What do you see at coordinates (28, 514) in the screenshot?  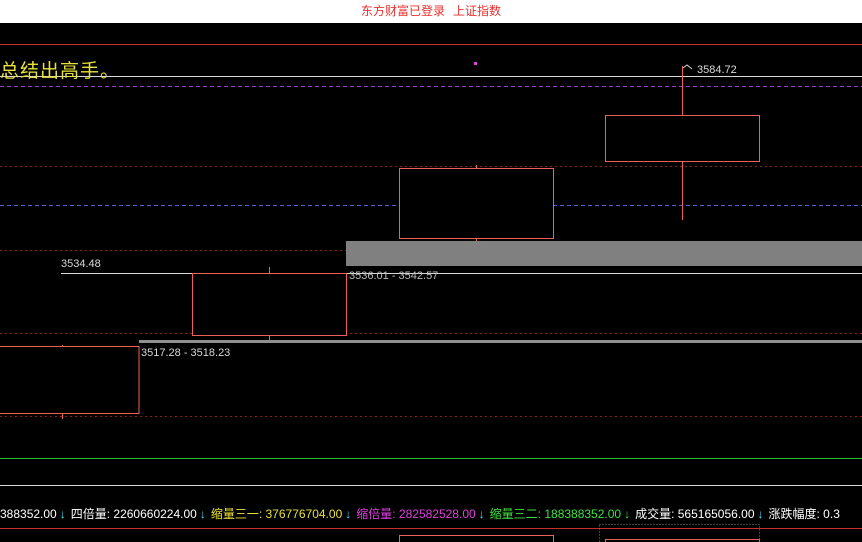 I see `status-item: 388352.00` at bounding box center [28, 514].